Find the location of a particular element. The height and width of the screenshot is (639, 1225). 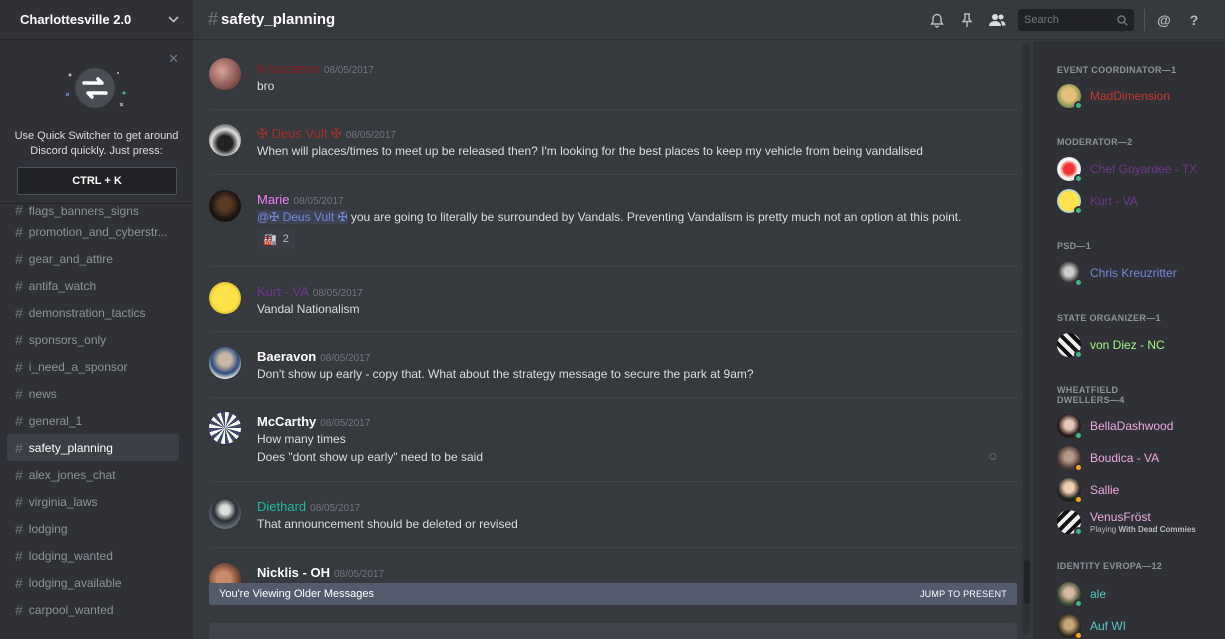

author-name: McCarthy is located at coordinates (286, 421).